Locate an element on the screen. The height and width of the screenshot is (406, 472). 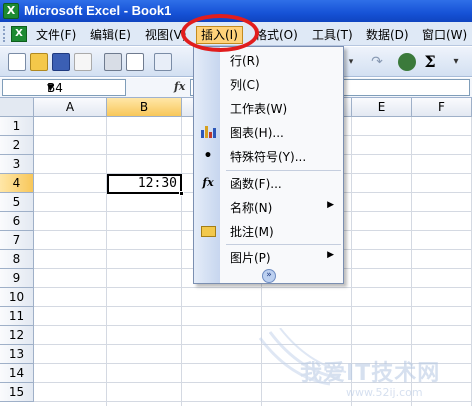
save-icon is located at coordinates (61, 62).